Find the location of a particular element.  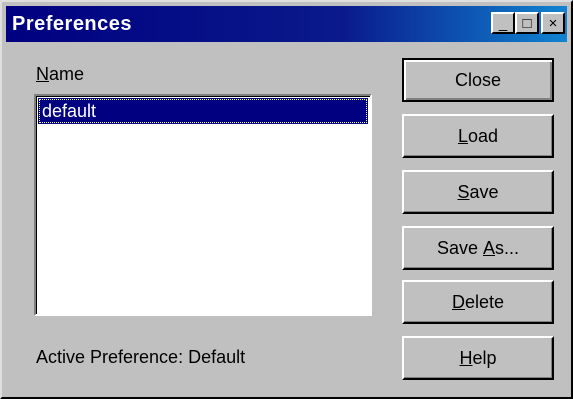

save-as-button-prefix: Save is located at coordinates (459, 247).